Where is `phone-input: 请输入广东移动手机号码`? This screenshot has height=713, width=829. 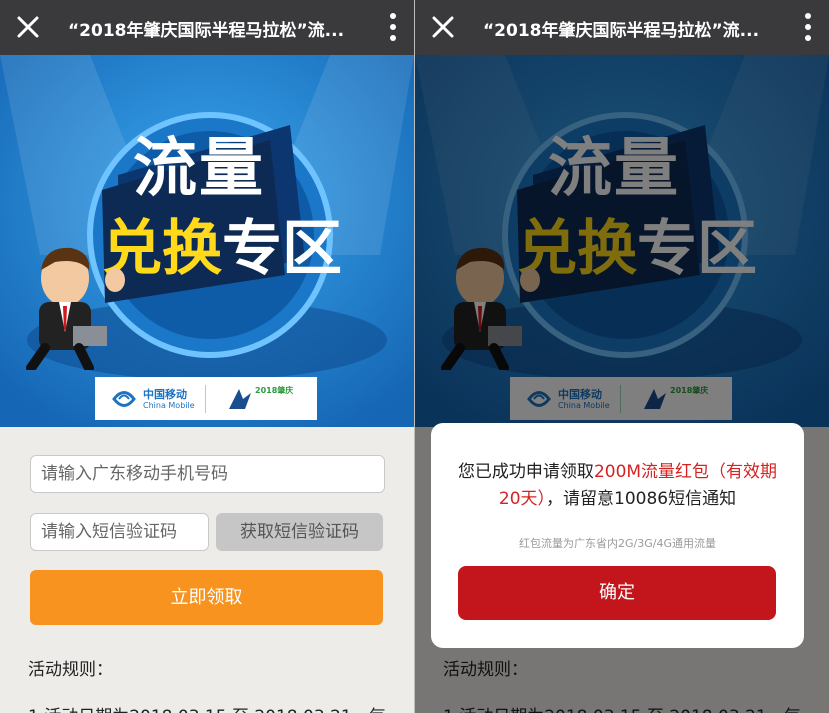 phone-input: 请输入广东移动手机号码 is located at coordinates (207, 474).